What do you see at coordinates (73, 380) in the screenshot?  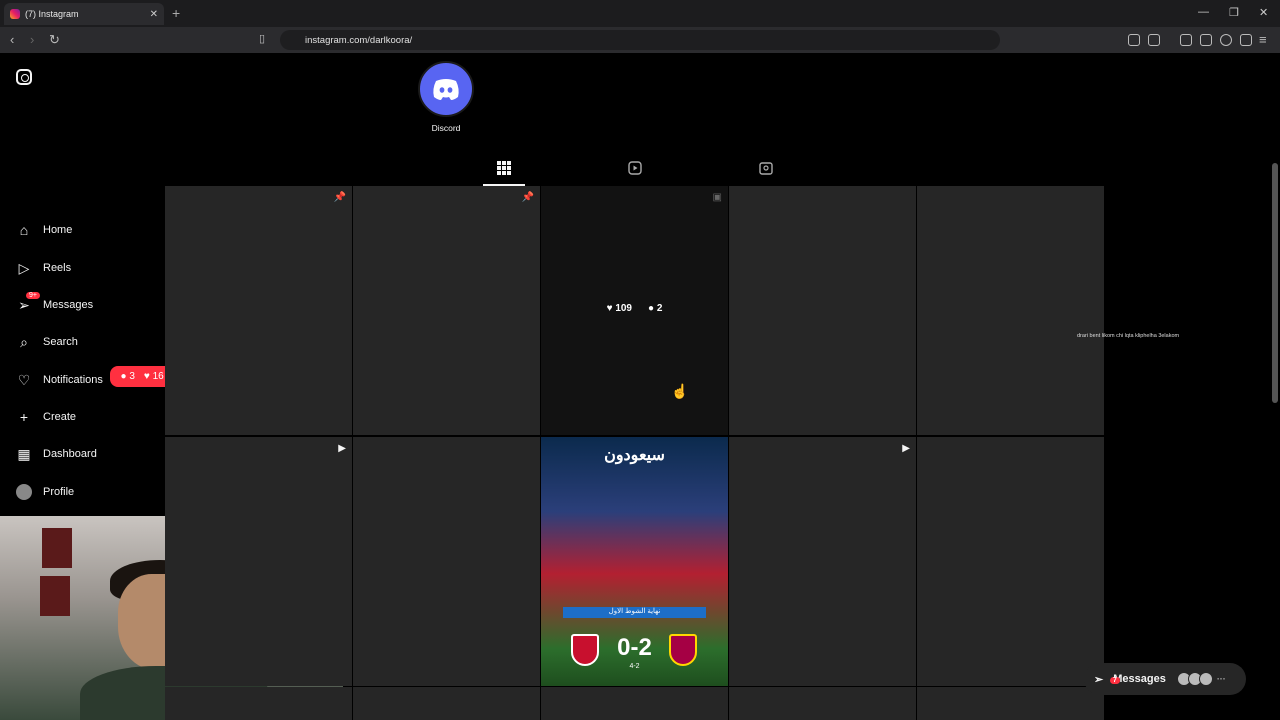 I see `sidebar-item-label: Notifications` at bounding box center [73, 380].